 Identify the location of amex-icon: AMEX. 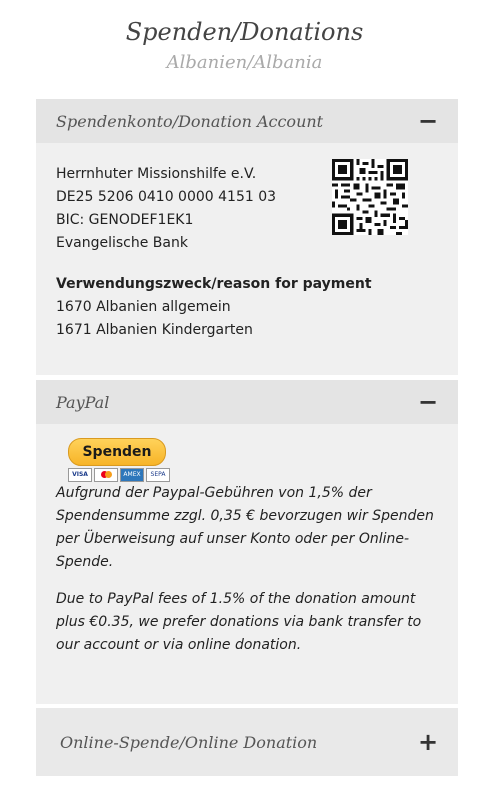
(132, 475).